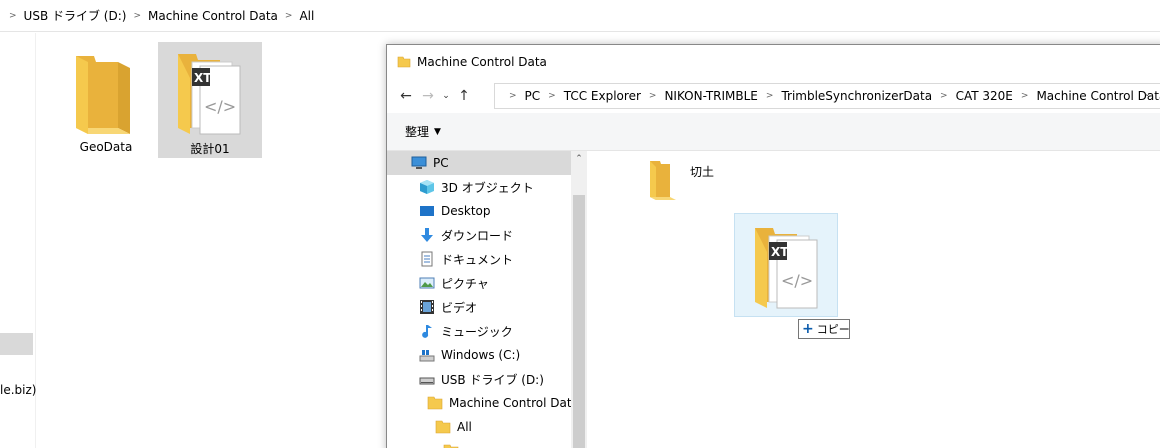 The image size is (1160, 448). I want to click on address-dropdown-chevron-down-icon: ⌄, so click(1147, 94).